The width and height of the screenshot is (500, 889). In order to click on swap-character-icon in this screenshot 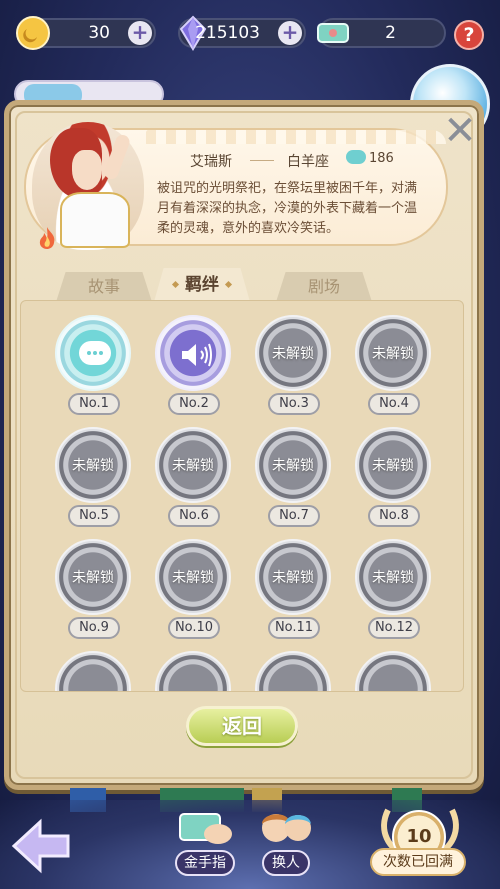, I will do `click(284, 831)`.